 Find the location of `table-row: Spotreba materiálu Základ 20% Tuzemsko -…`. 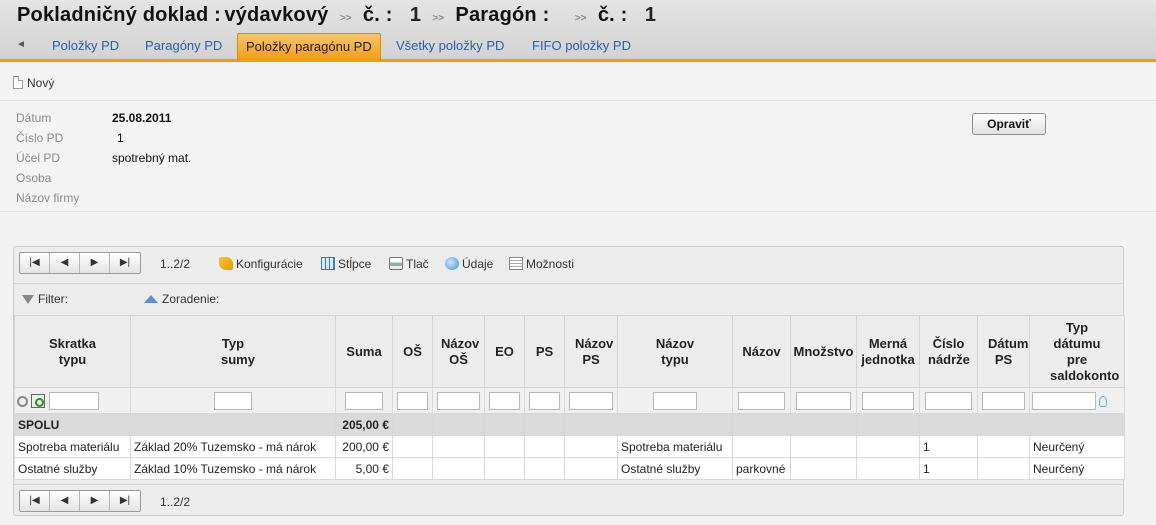

table-row: Spotreba materiálu Základ 20% Tuzemsko -… is located at coordinates (569, 446).